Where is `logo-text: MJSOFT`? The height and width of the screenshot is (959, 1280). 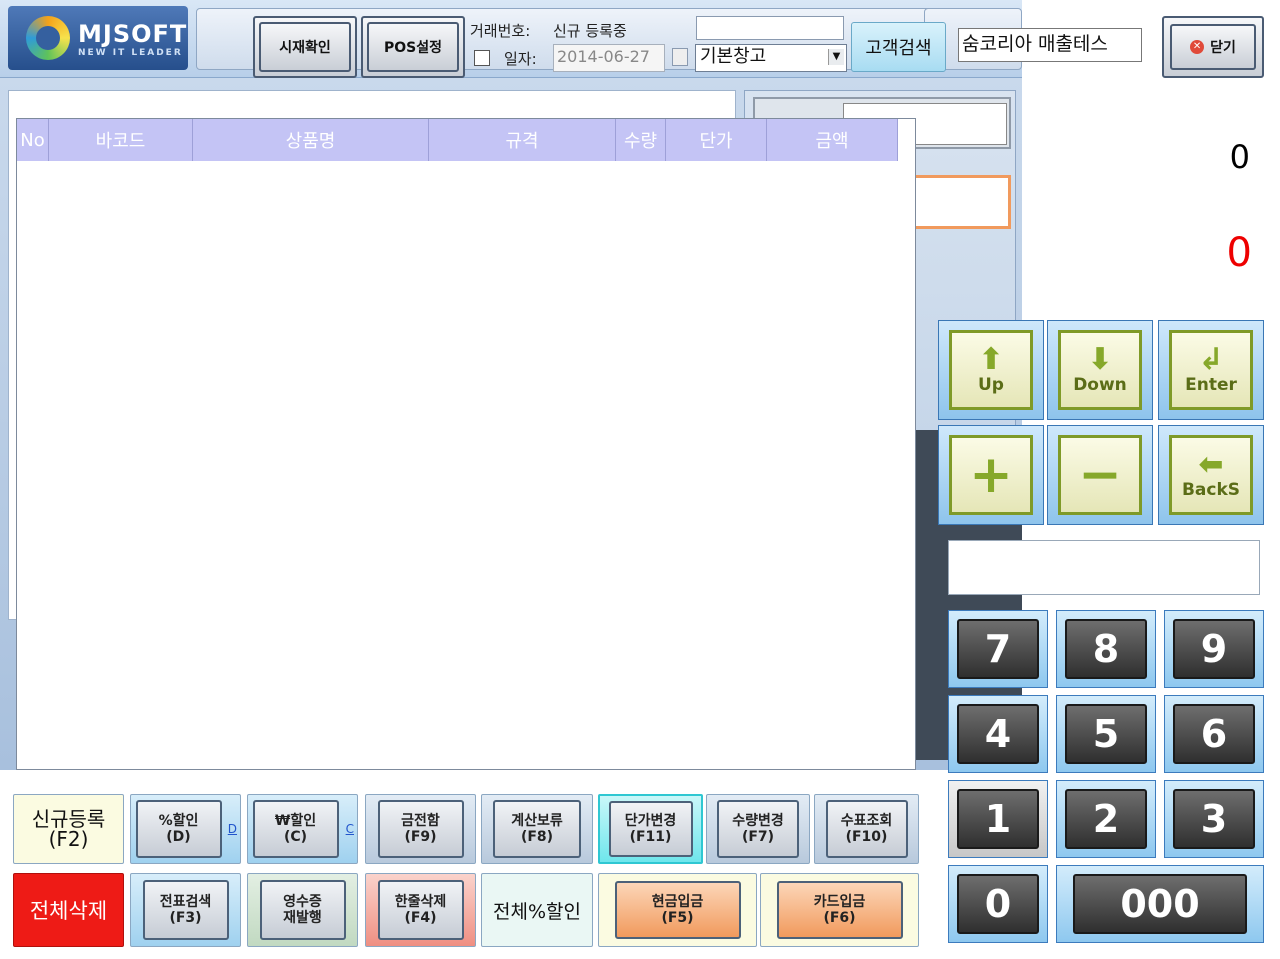
logo-text: MJSOFT is located at coordinates (133, 34).